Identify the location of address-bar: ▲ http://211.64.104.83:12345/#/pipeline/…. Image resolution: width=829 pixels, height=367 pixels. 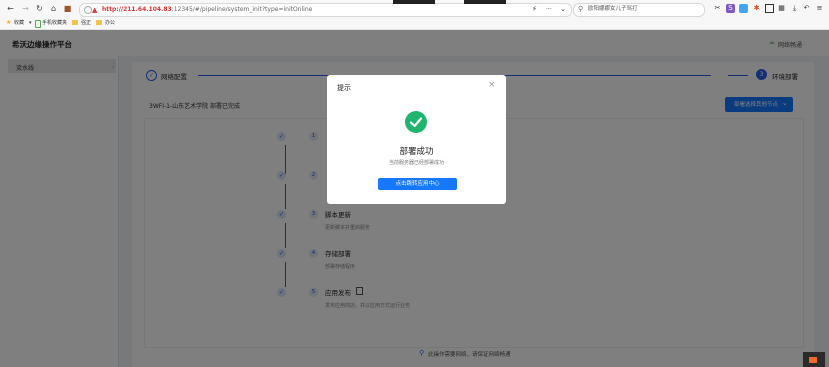
(325, 10).